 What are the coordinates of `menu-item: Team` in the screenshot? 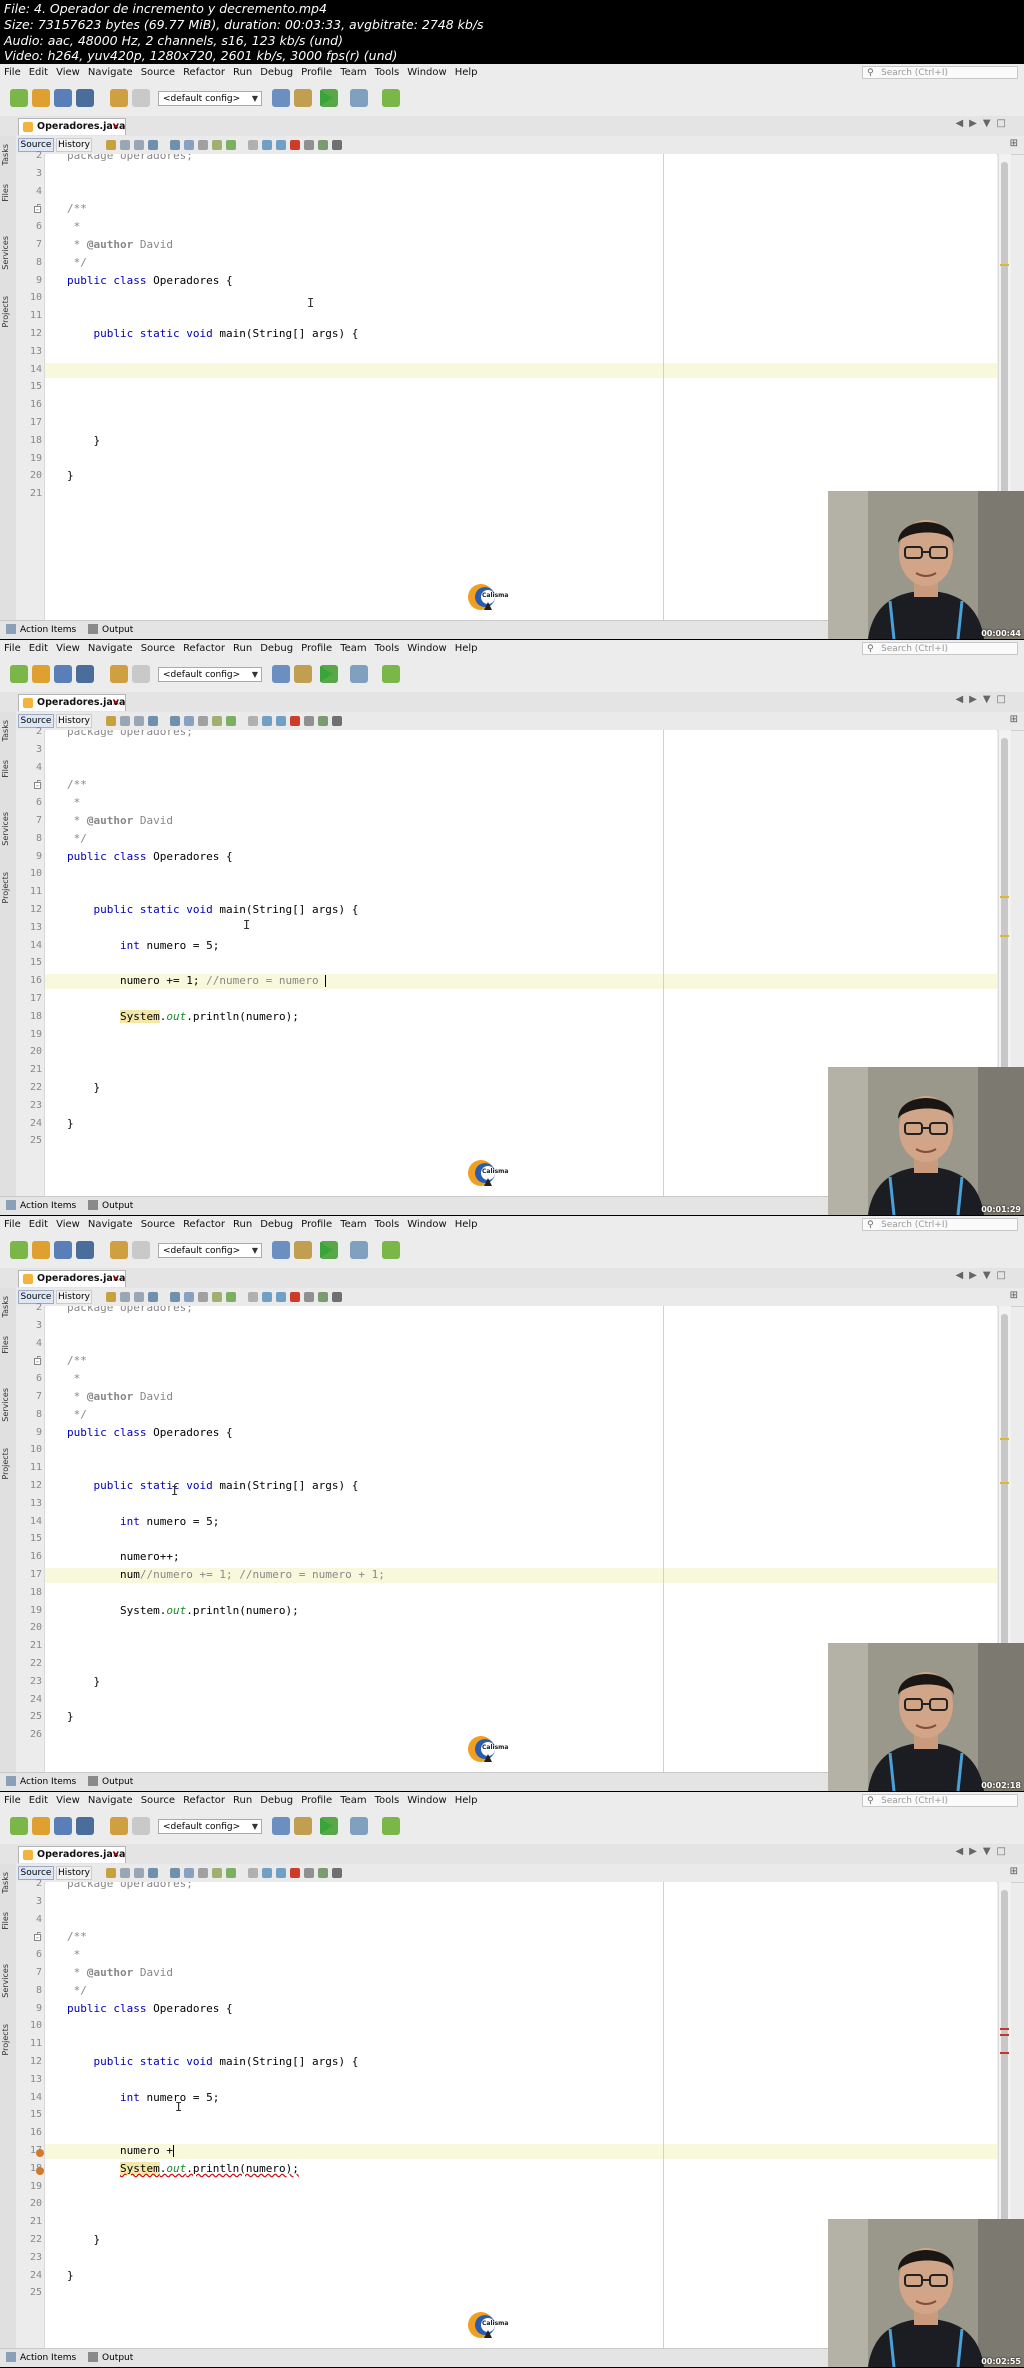 It's located at (353, 1799).